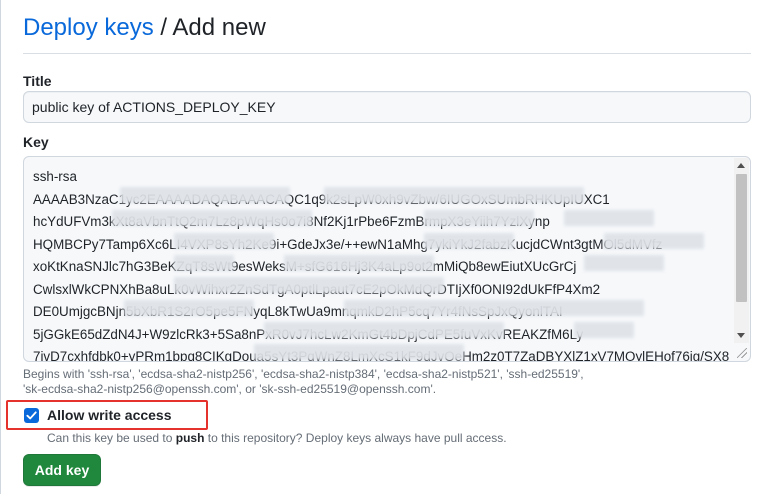 This screenshot has height=494, width=765. What do you see at coordinates (88, 27) in the screenshot?
I see `breadcrumb-deploy-keys-link: Deploy keys` at bounding box center [88, 27].